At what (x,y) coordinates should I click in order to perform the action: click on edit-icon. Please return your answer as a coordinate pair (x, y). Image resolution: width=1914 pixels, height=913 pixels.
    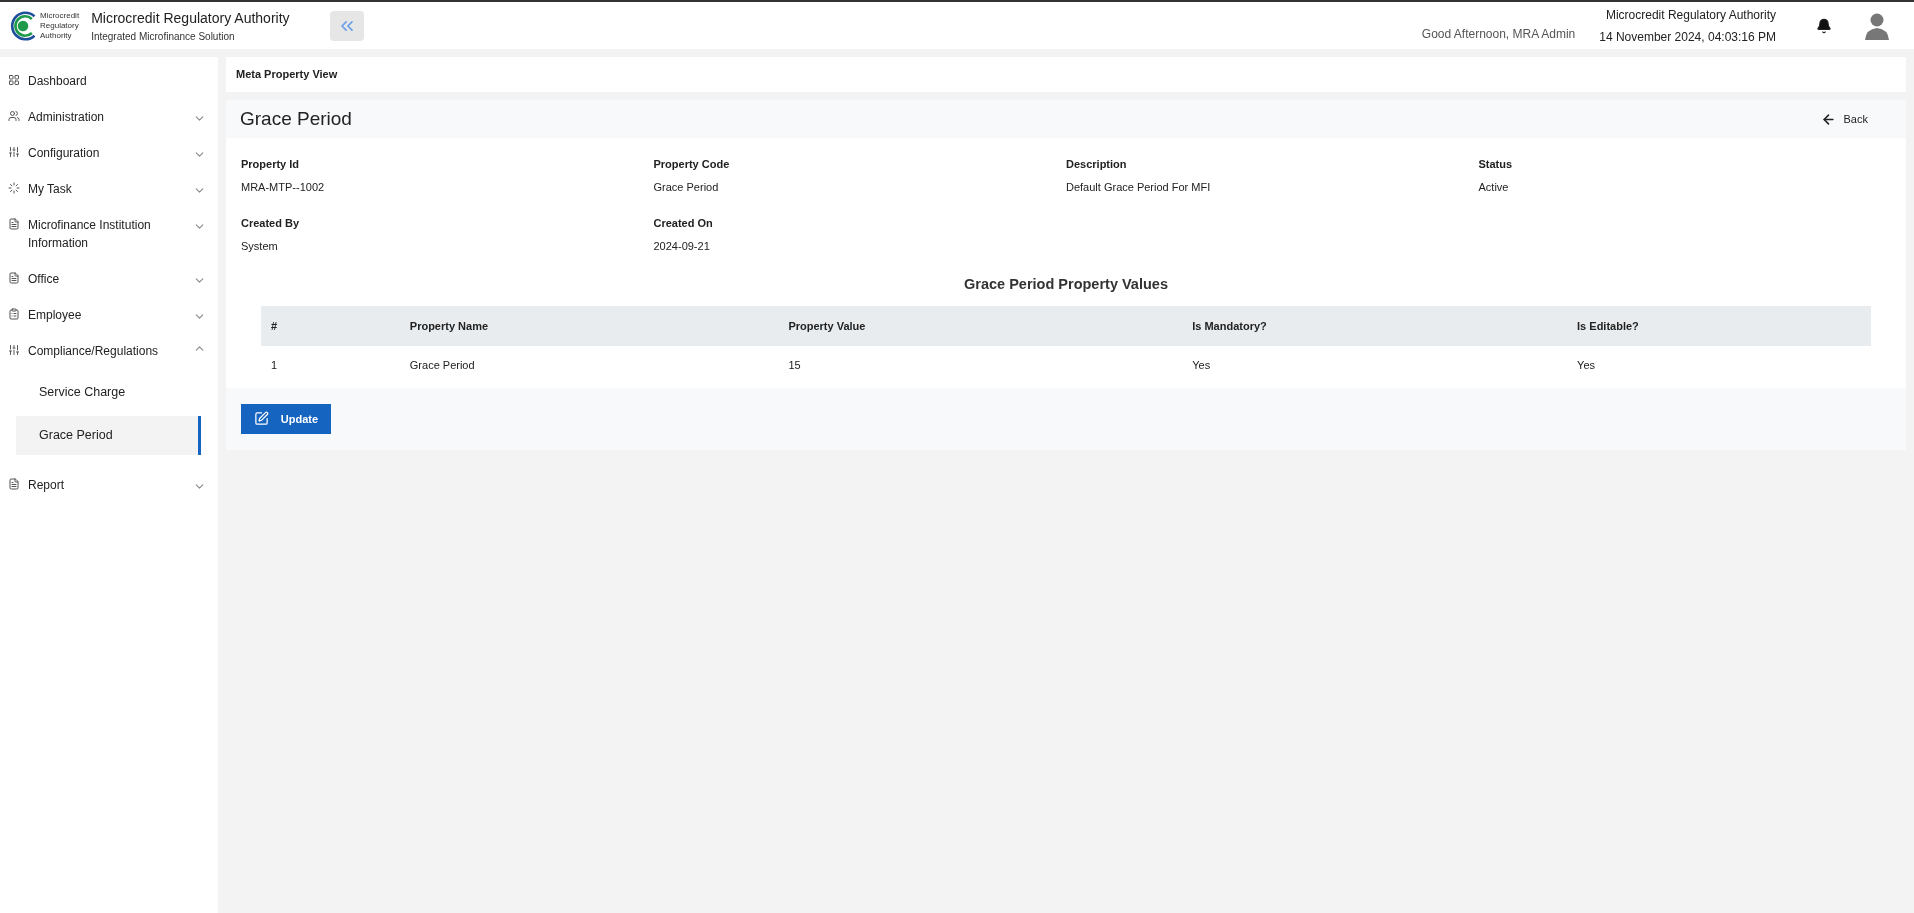
    Looking at the image, I should click on (261, 419).